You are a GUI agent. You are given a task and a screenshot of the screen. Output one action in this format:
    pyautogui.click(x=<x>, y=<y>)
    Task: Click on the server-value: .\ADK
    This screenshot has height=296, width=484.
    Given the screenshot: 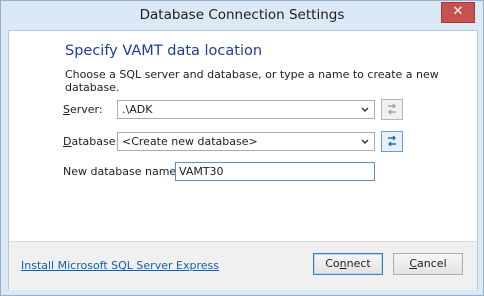 What is the action you would take?
    pyautogui.click(x=137, y=109)
    